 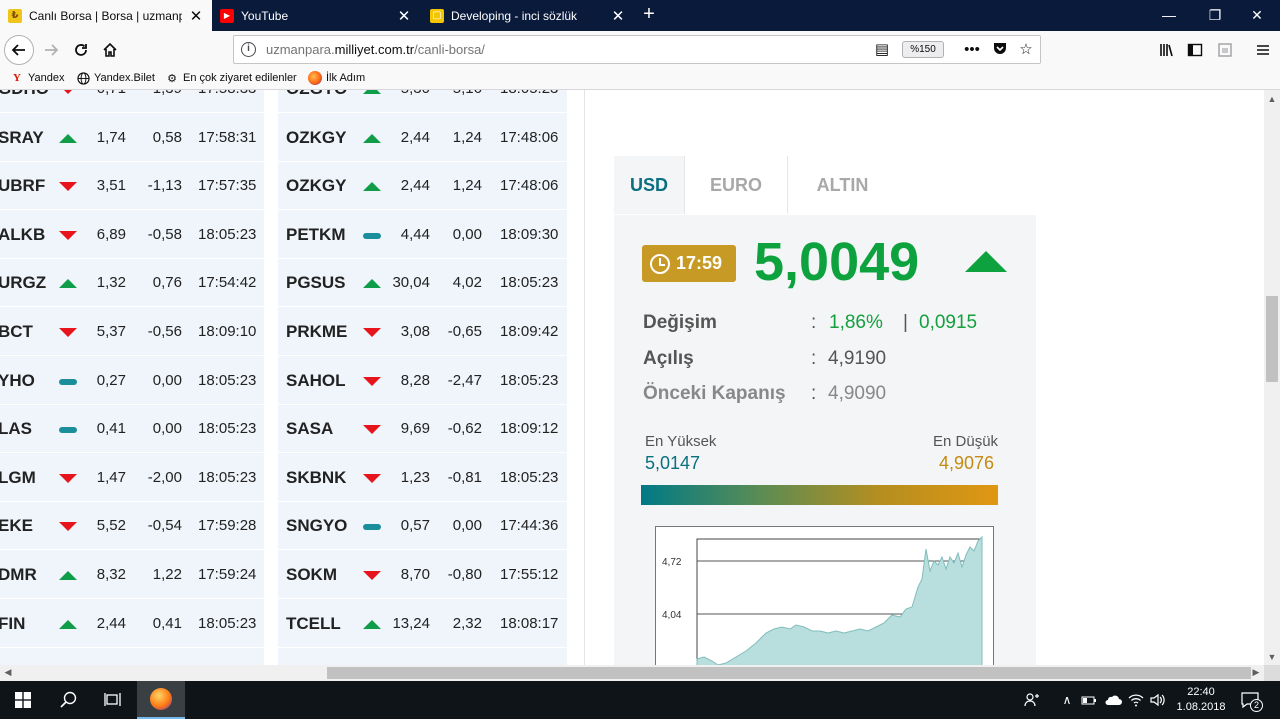 What do you see at coordinates (649, 185) in the screenshot?
I see `tab-usd: USD` at bounding box center [649, 185].